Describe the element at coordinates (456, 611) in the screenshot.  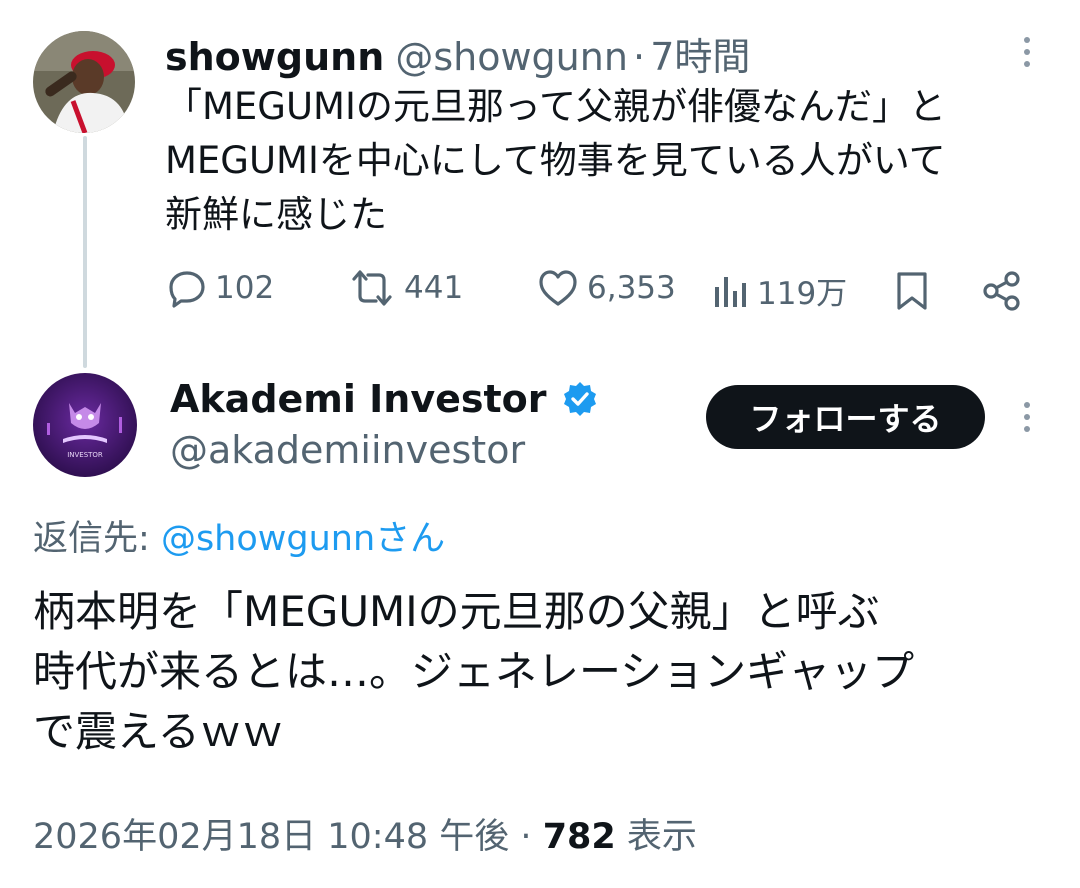
I see `text-line: 柄本明を「MEGUMIの元旦那の父親」と呼ぶ` at that location.